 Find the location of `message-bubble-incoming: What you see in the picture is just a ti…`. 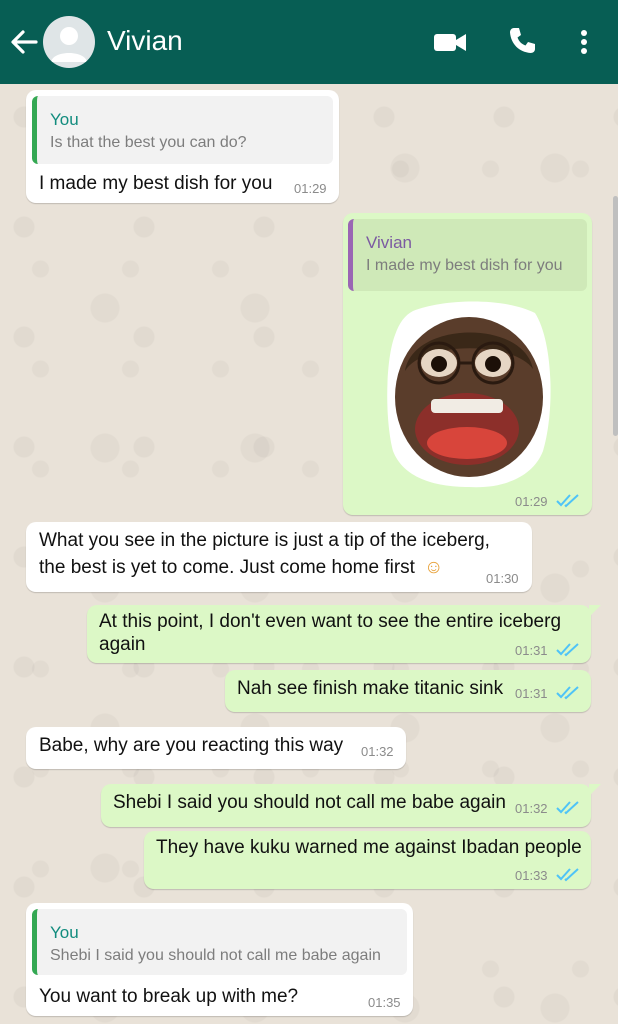

message-bubble-incoming: What you see in the picture is just a ti… is located at coordinates (279, 557).